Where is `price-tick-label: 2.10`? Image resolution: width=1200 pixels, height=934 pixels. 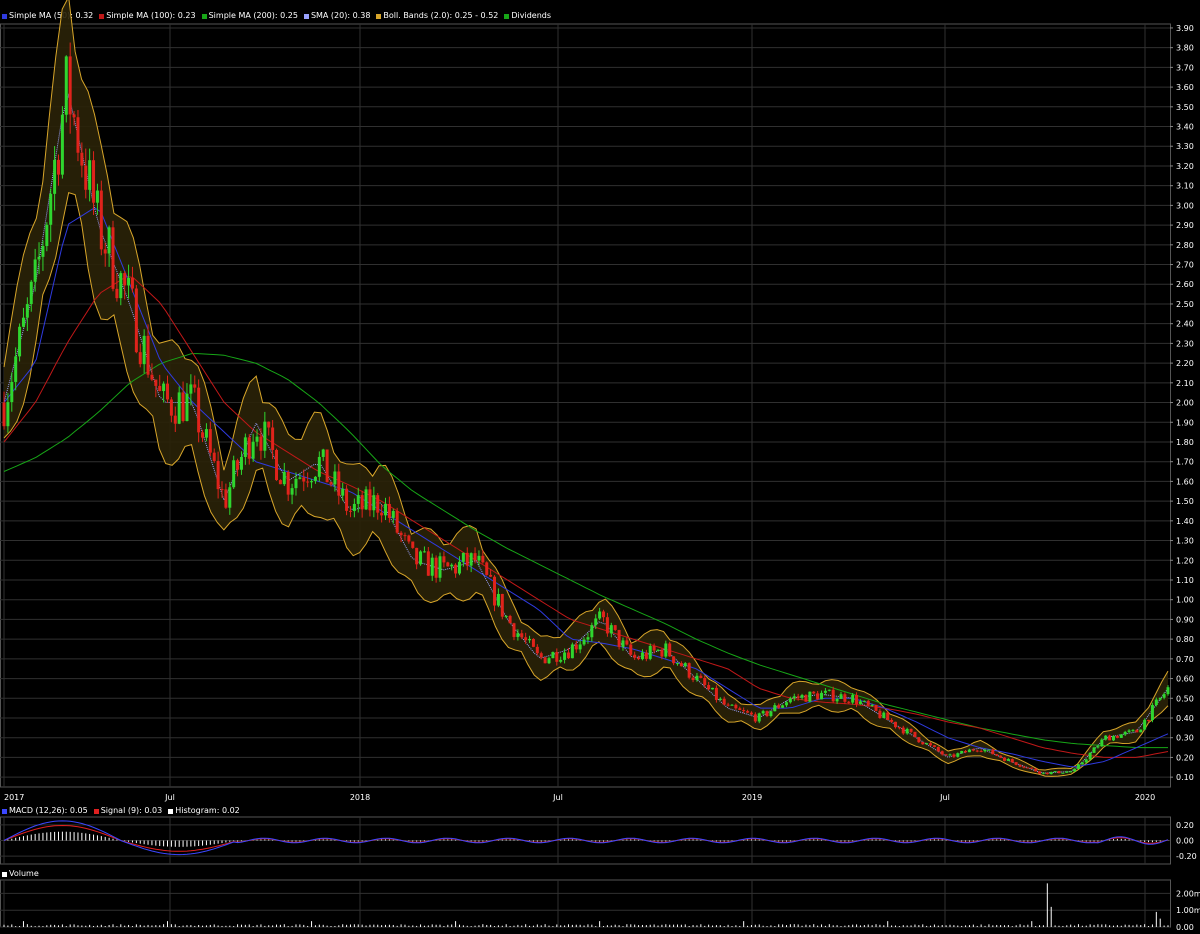
price-tick-label: 2.10 is located at coordinates (1185, 383).